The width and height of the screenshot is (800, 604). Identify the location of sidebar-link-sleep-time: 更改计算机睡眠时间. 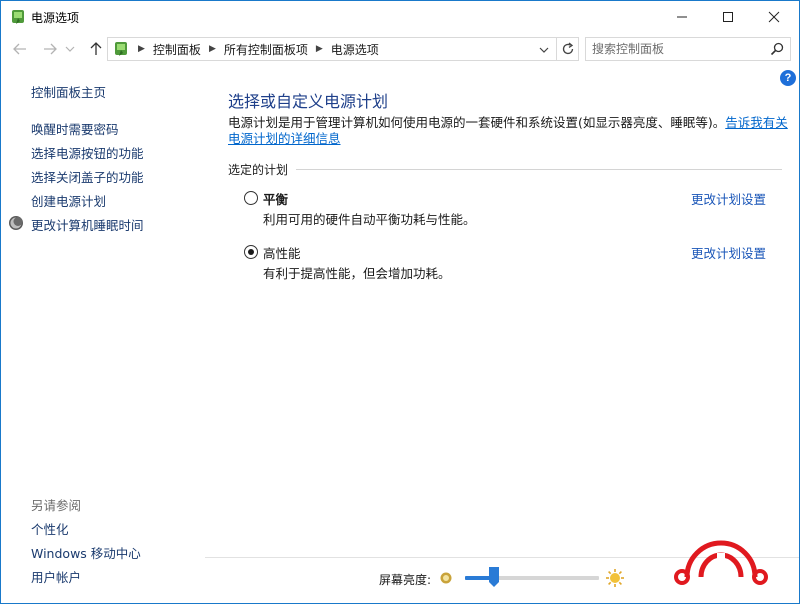
(87, 224).